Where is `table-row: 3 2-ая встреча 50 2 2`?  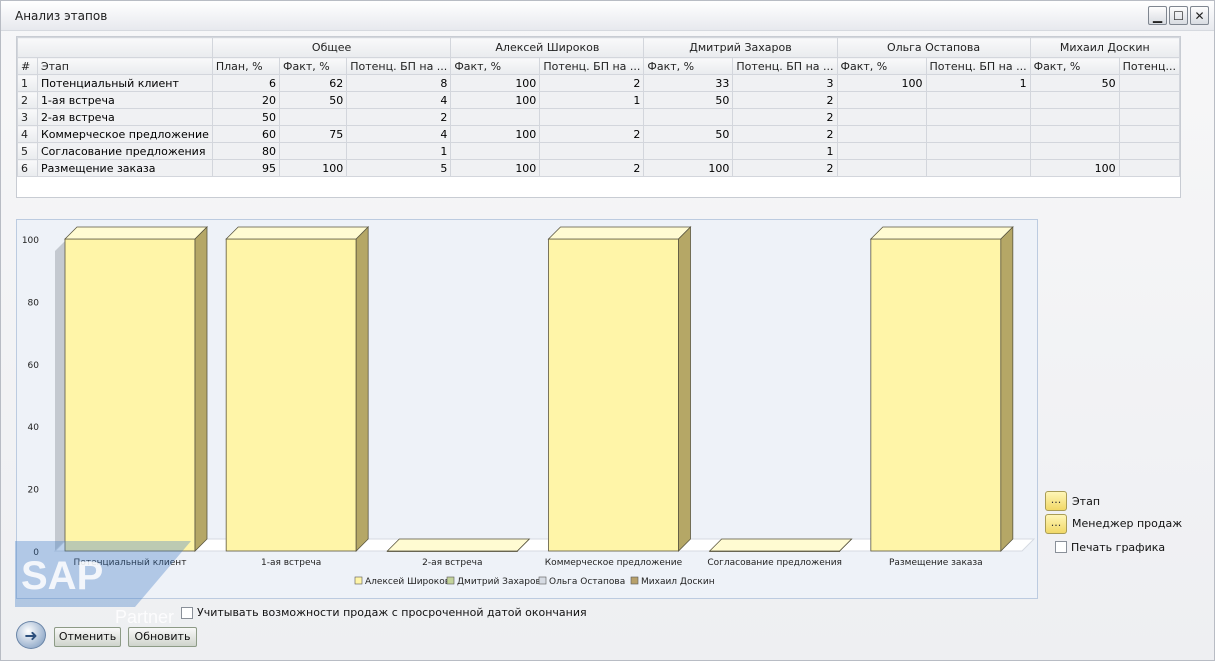
table-row: 3 2-ая встреча 50 2 2 is located at coordinates (598, 117).